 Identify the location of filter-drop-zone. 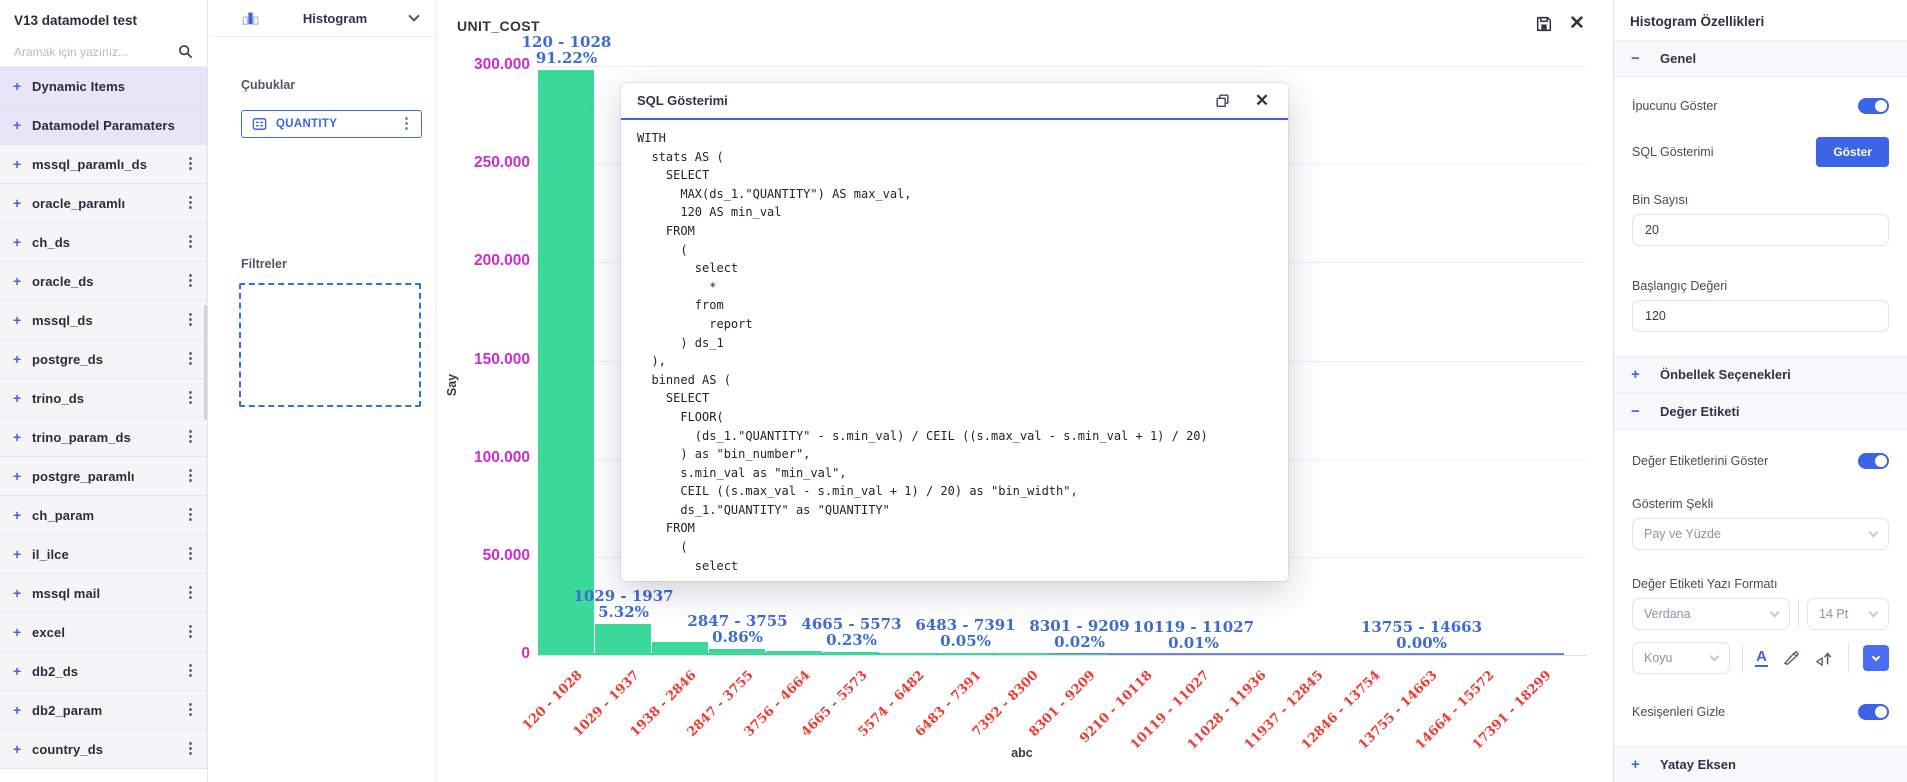
(330, 345).